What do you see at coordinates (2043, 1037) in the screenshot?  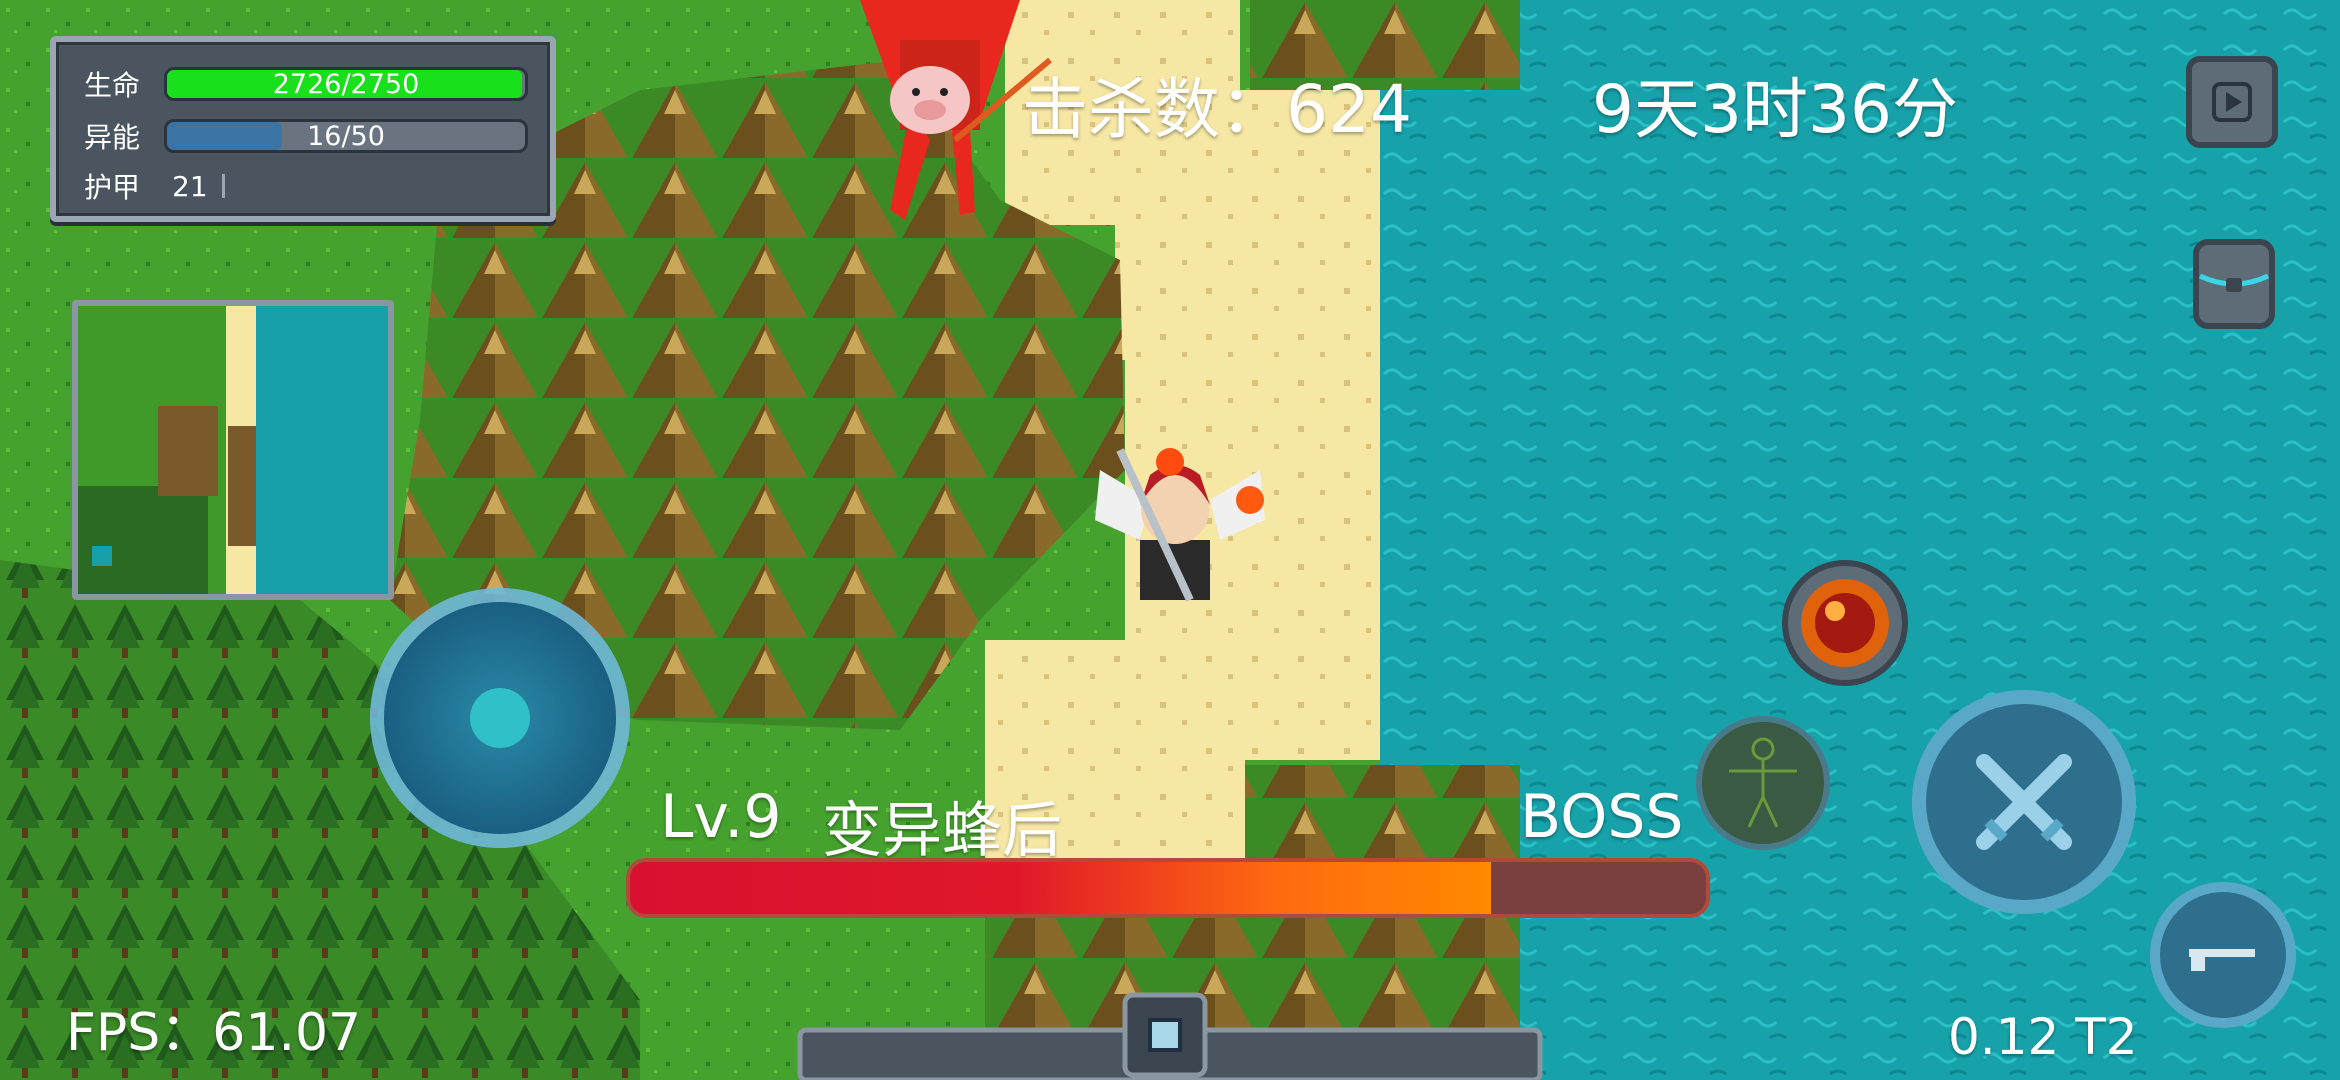 I see `version-label: 0.12 T2` at bounding box center [2043, 1037].